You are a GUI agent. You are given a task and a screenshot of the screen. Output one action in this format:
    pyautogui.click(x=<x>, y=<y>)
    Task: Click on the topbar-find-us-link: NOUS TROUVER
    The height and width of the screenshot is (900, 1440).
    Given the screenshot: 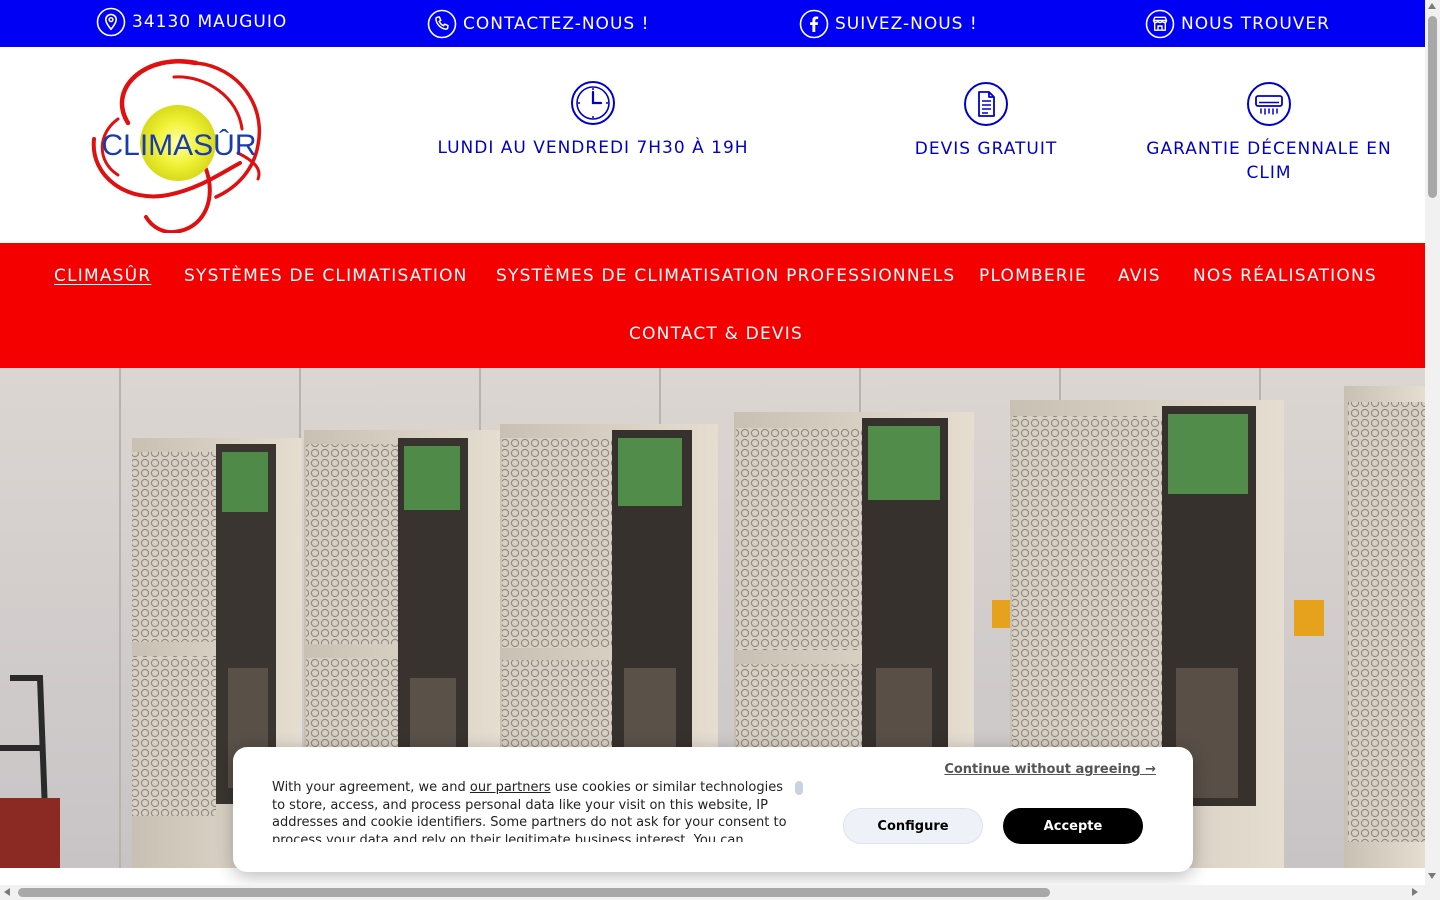 What is the action you would take?
    pyautogui.click(x=1237, y=23)
    